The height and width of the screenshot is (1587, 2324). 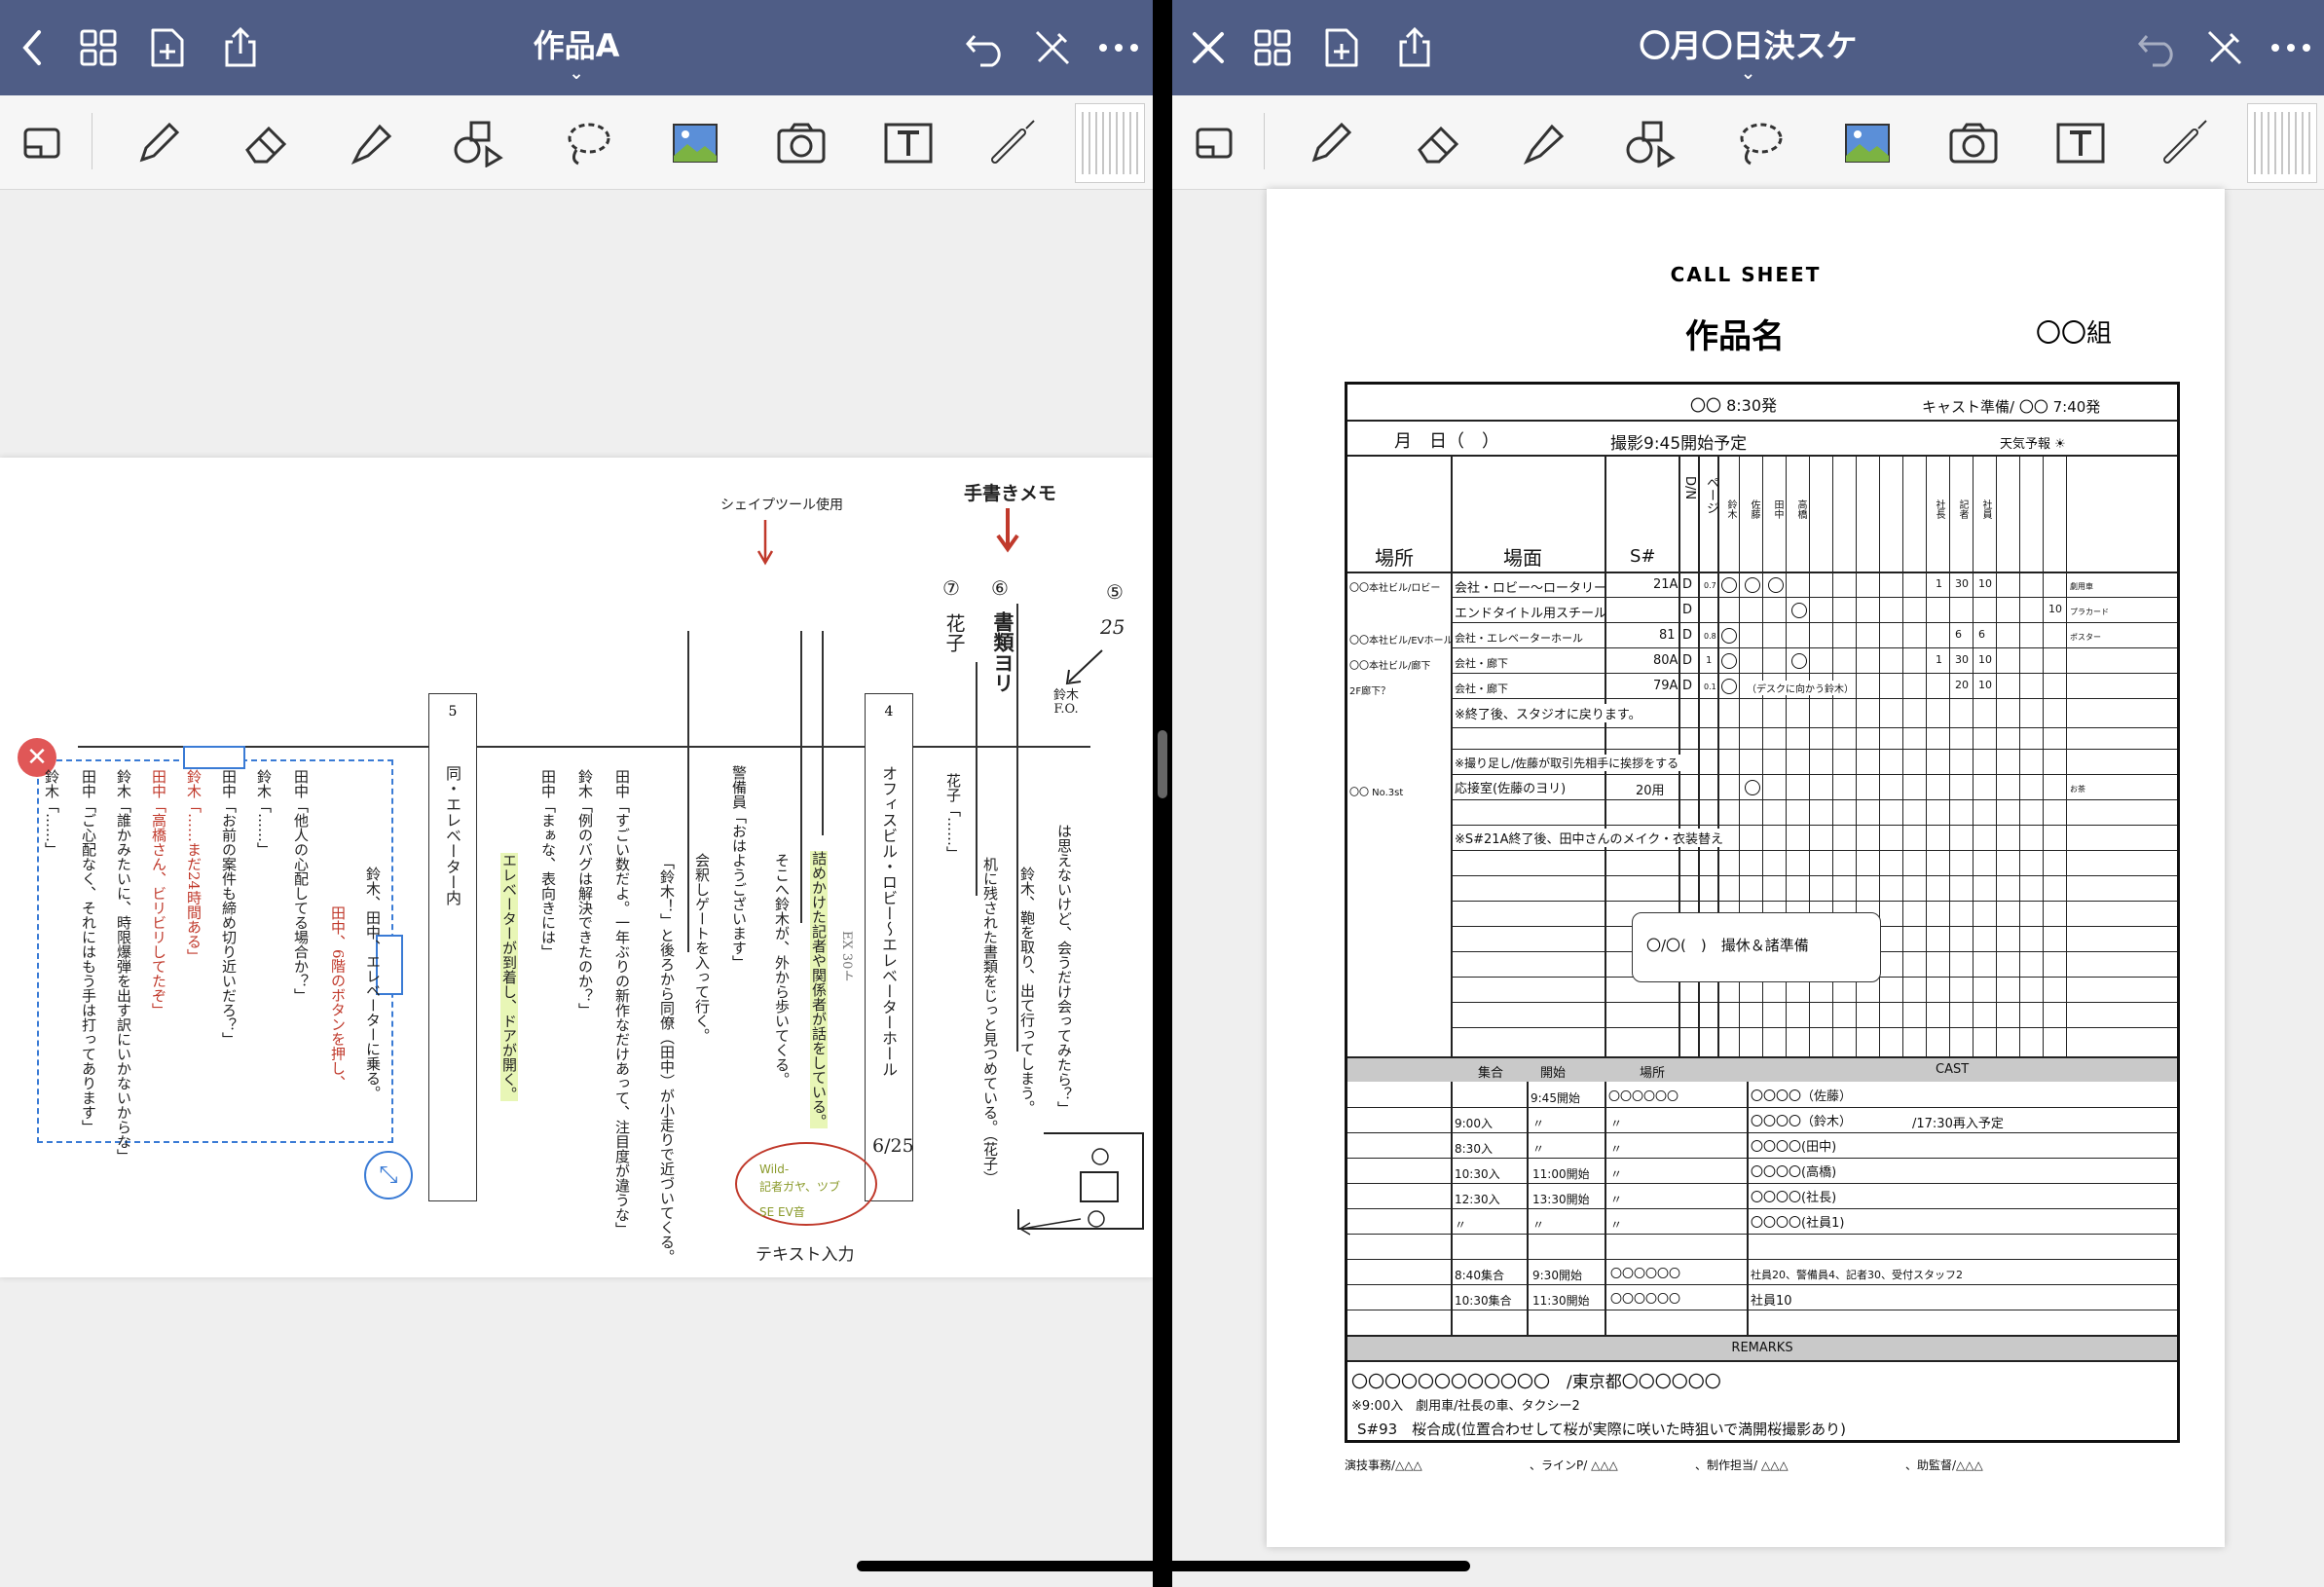 I want to click on col-place: 場所, so click(x=1394, y=558).